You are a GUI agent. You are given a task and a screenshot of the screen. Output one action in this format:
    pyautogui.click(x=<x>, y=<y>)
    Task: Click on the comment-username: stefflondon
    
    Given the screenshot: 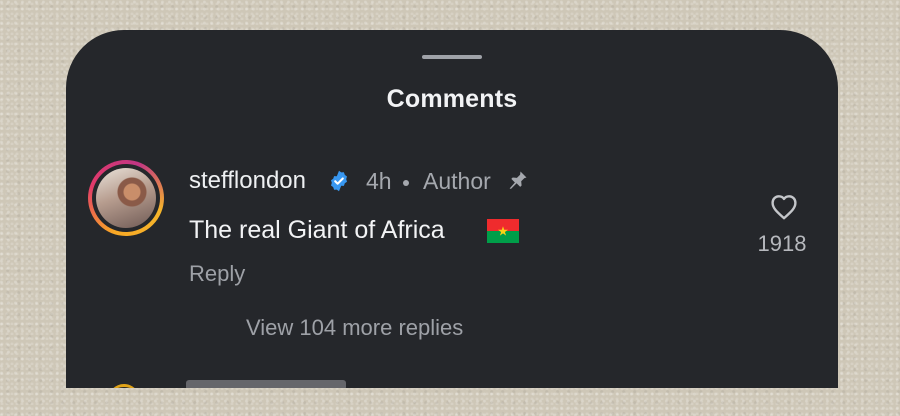 What is the action you would take?
    pyautogui.click(x=247, y=181)
    